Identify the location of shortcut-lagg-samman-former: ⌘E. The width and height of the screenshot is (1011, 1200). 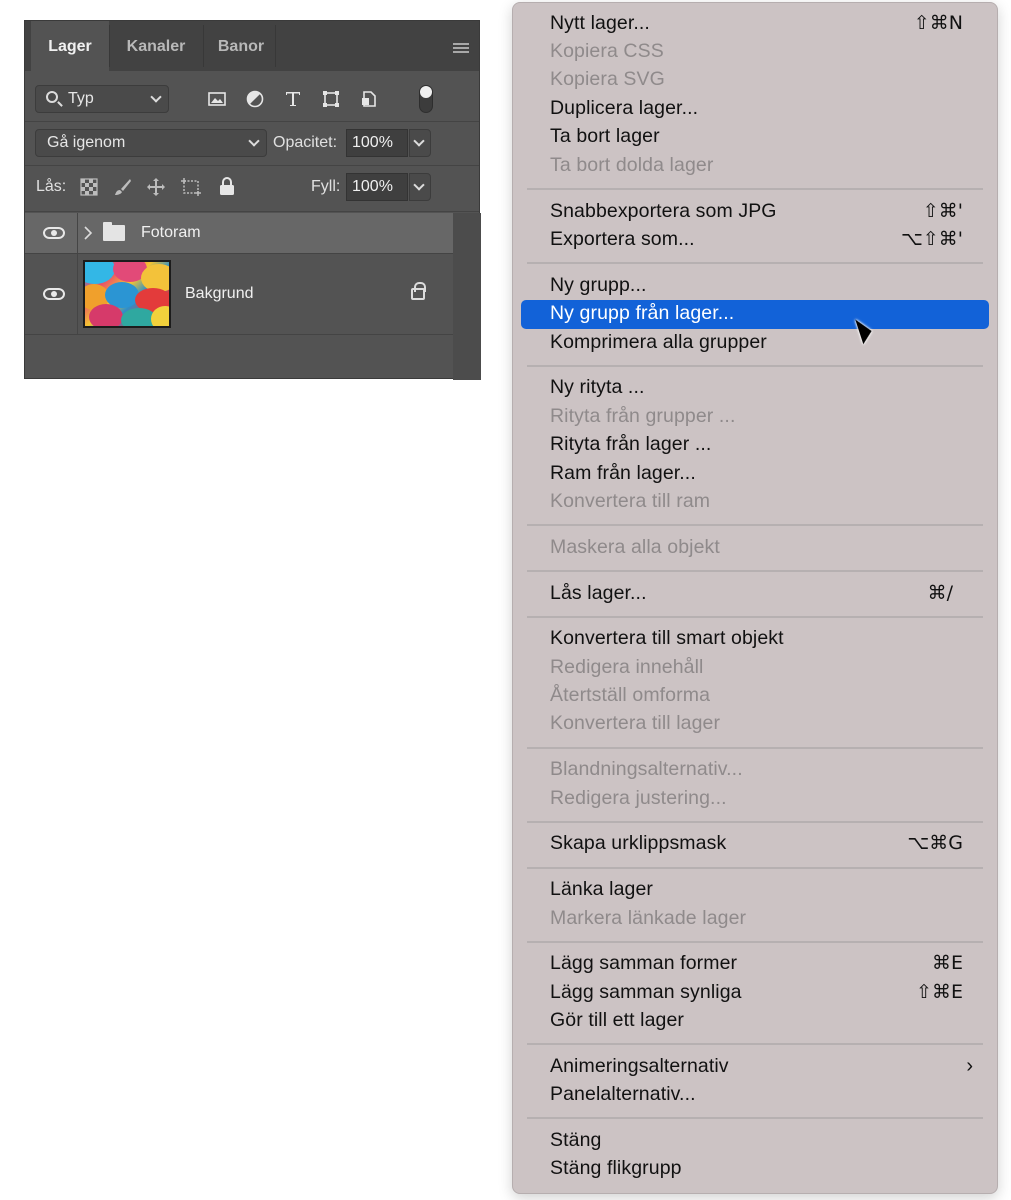
(947, 963).